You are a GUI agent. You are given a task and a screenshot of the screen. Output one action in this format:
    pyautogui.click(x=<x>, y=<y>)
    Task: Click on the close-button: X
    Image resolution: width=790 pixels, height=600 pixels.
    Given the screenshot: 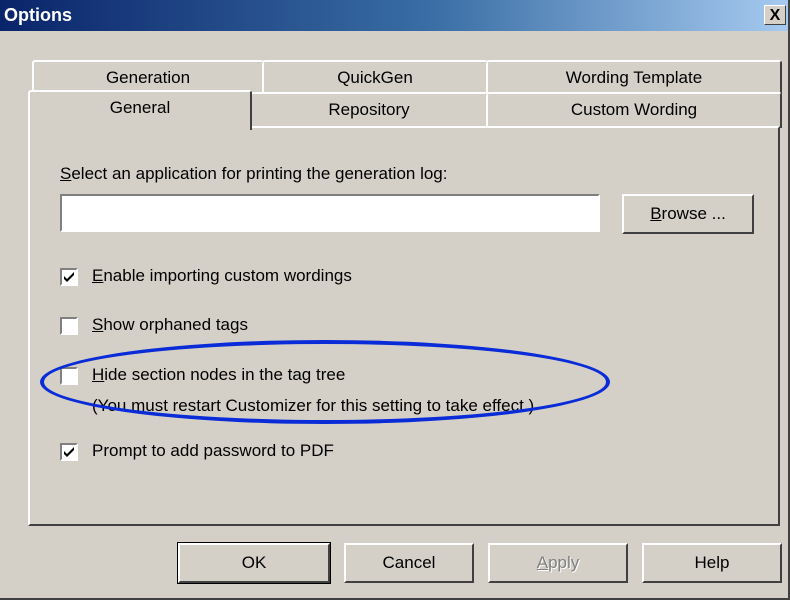 What is the action you would take?
    pyautogui.click(x=775, y=15)
    